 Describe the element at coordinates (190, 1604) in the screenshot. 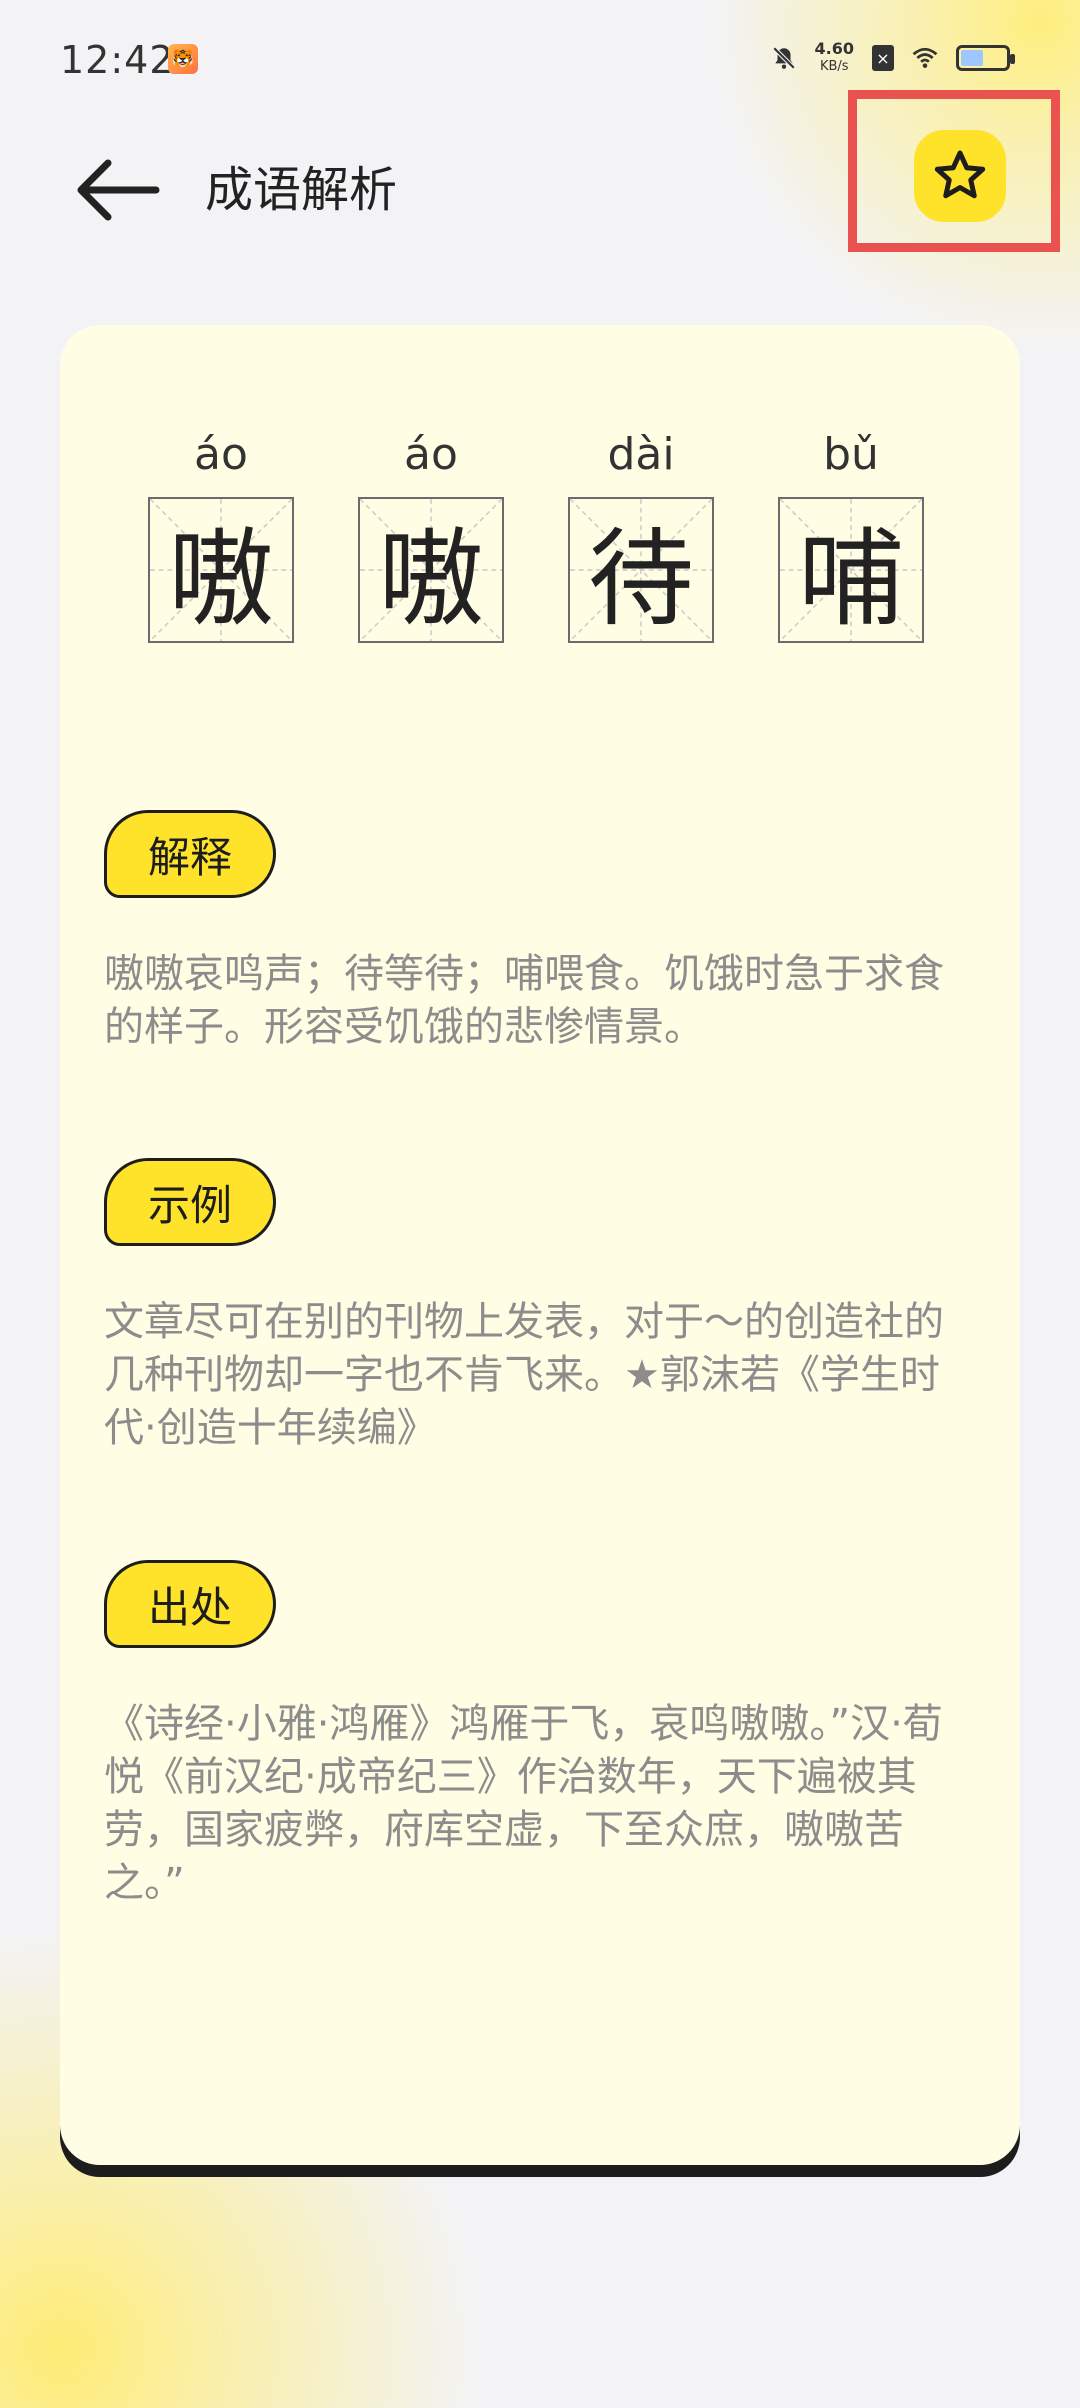

I see `source-tag: 出处` at that location.